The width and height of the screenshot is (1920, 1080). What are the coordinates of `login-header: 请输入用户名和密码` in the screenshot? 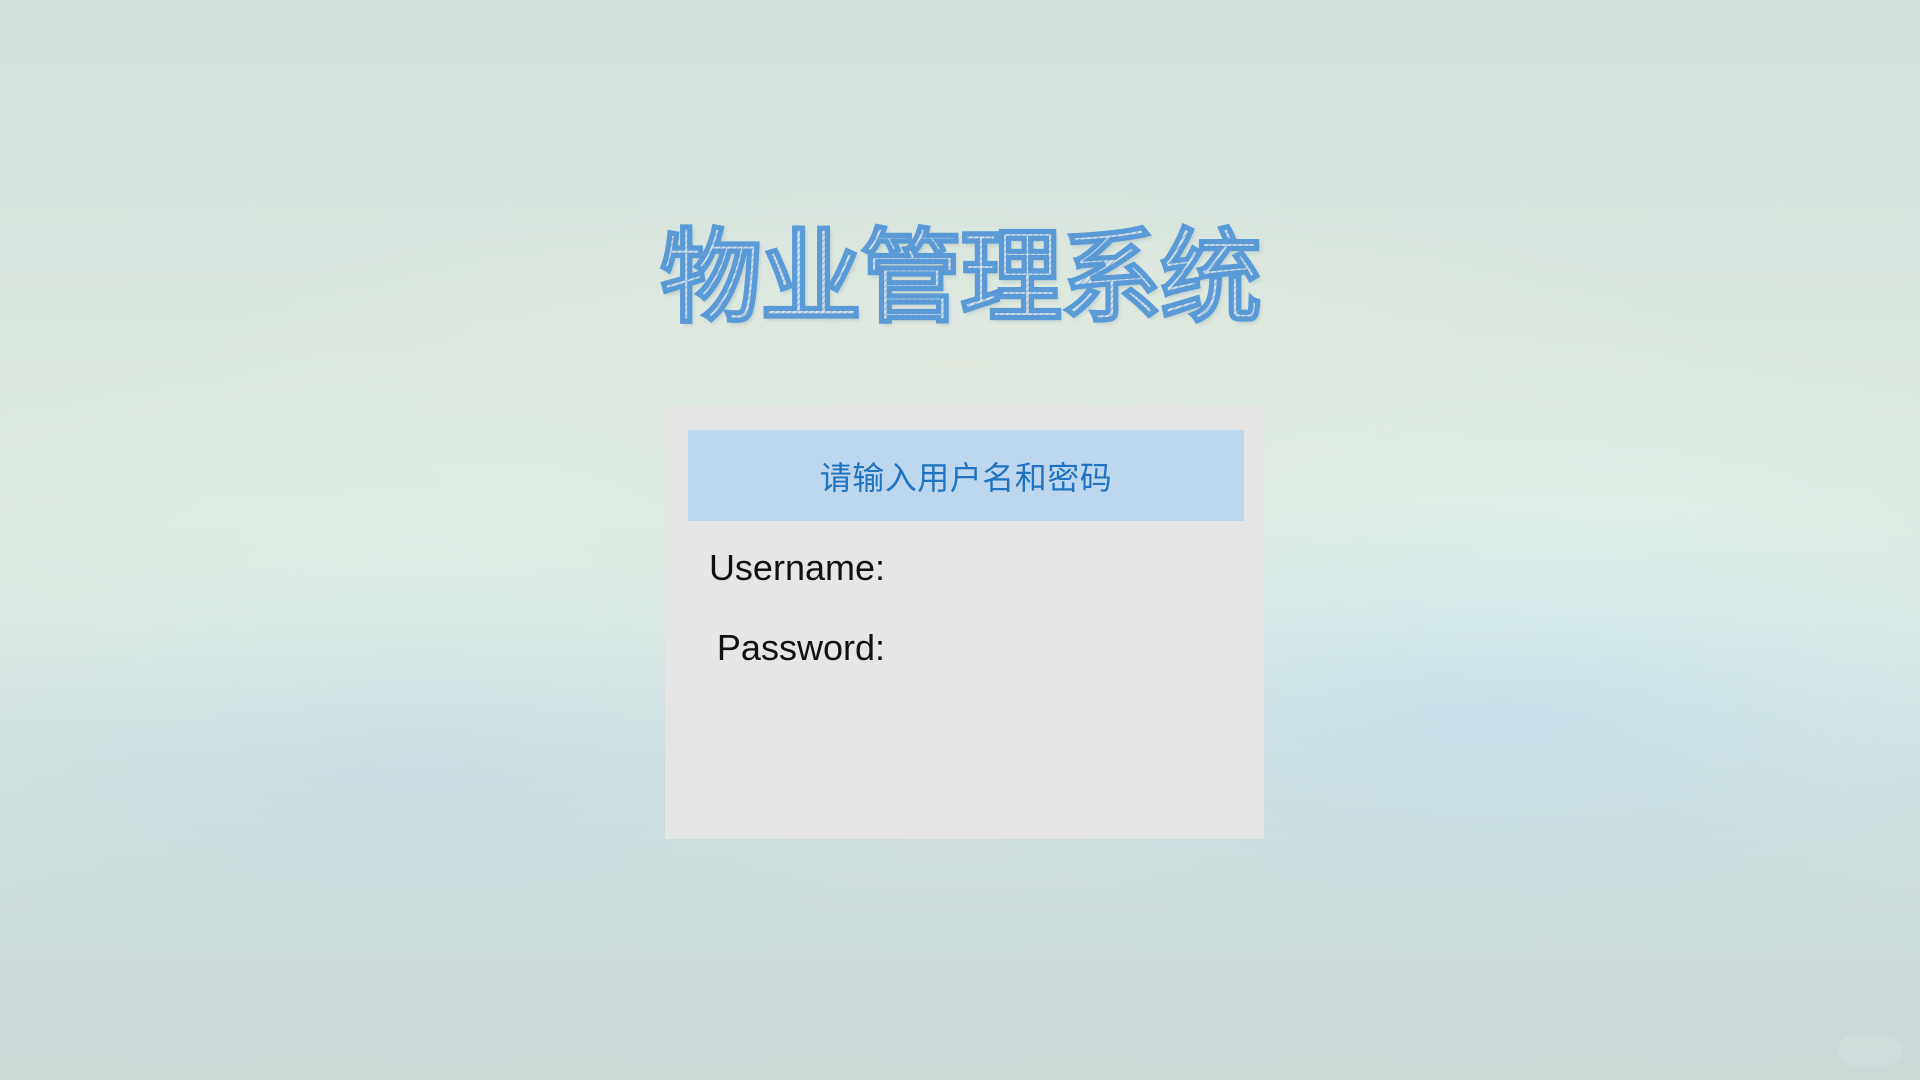 It's located at (966, 475).